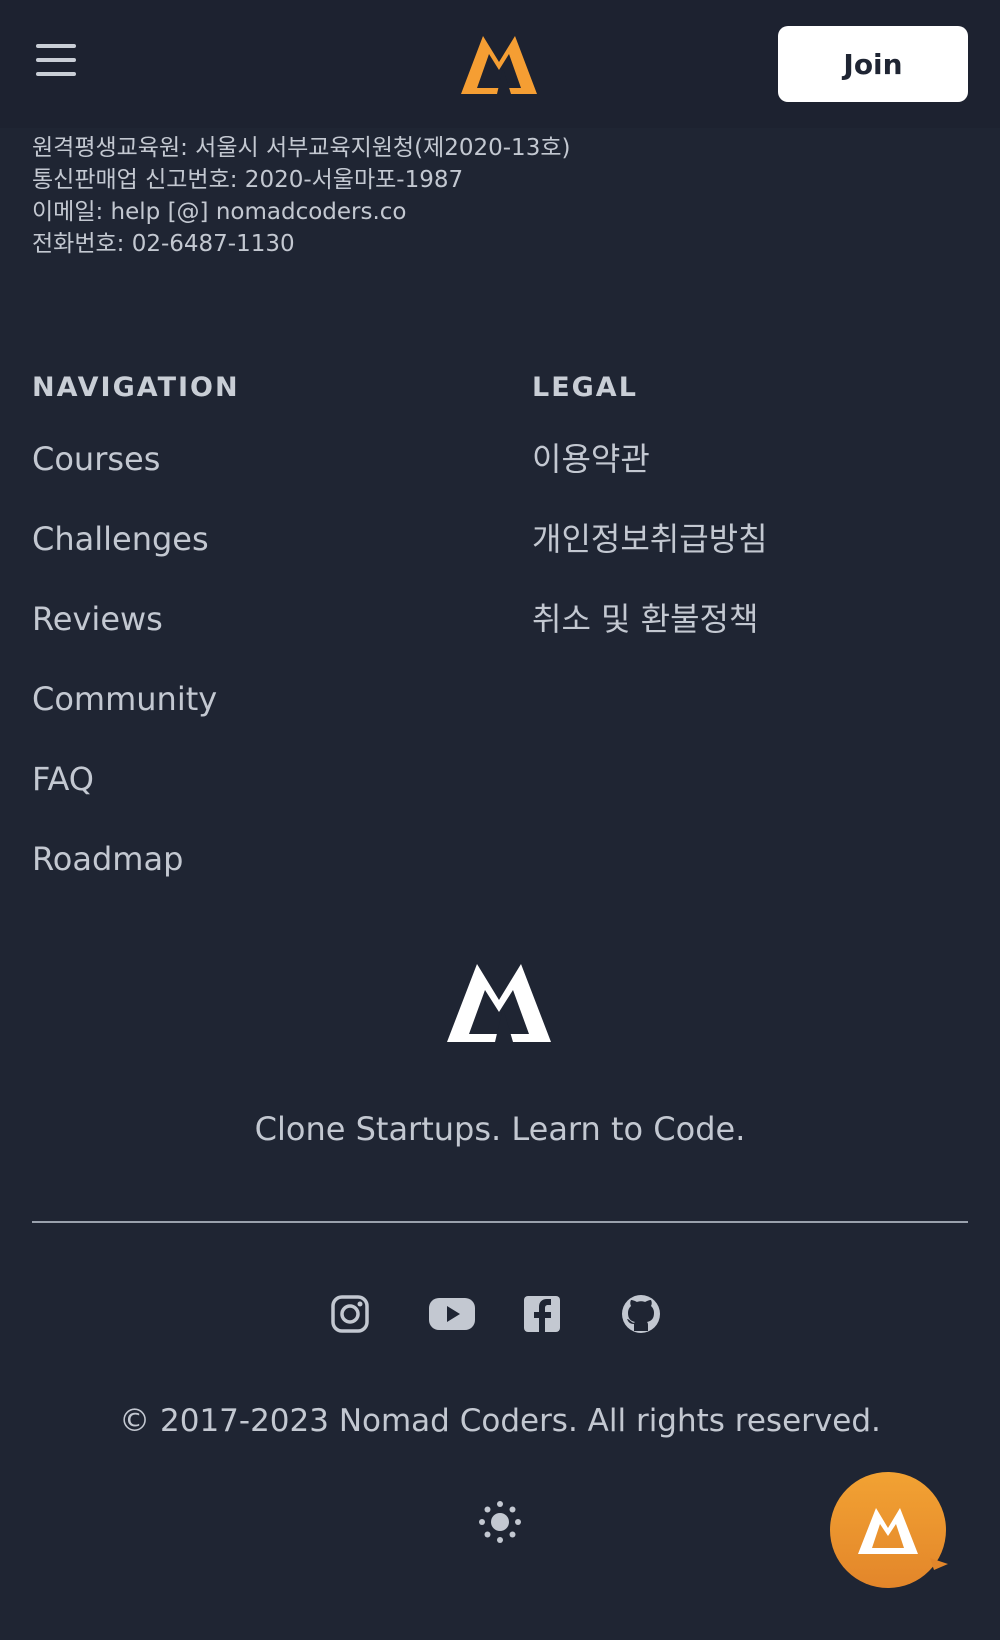  What do you see at coordinates (542, 1314) in the screenshot?
I see `facebook-icon` at bounding box center [542, 1314].